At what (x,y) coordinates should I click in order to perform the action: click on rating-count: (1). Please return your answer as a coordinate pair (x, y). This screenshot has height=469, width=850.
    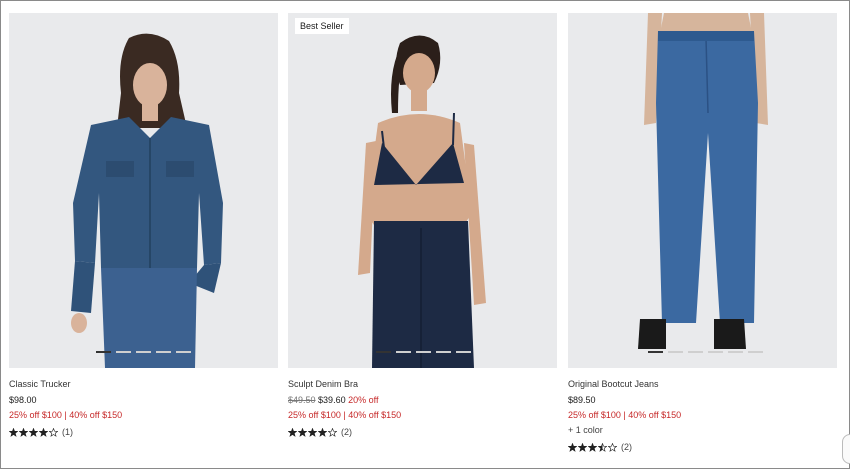
    Looking at the image, I should click on (67, 432).